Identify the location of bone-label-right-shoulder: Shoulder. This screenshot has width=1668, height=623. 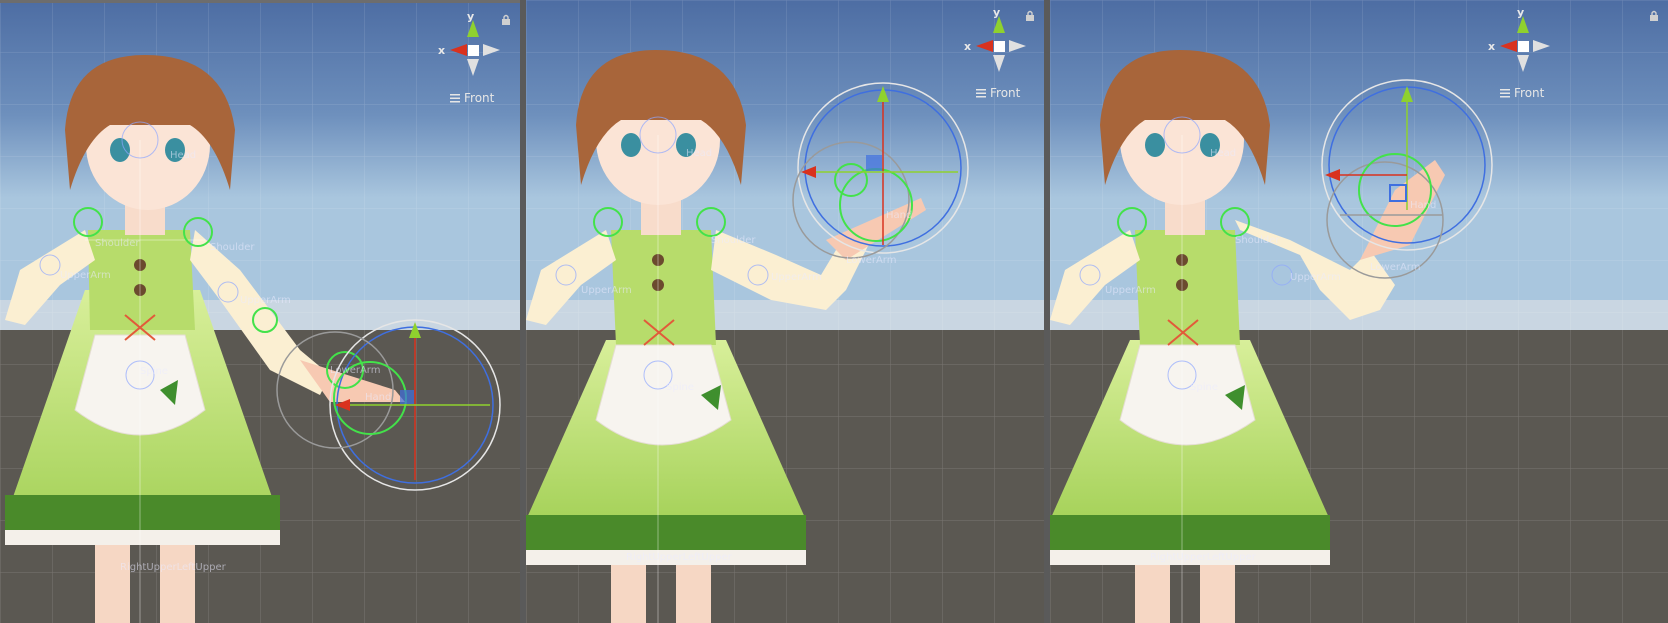
(117, 243).